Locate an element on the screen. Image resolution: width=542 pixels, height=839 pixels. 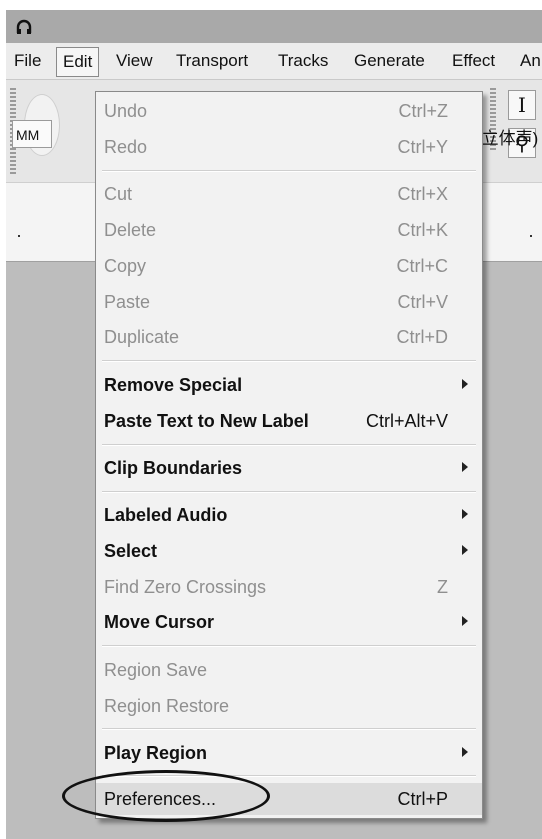
menu-item-clip-boundaries: Clip Boundaries is located at coordinates (289, 468).